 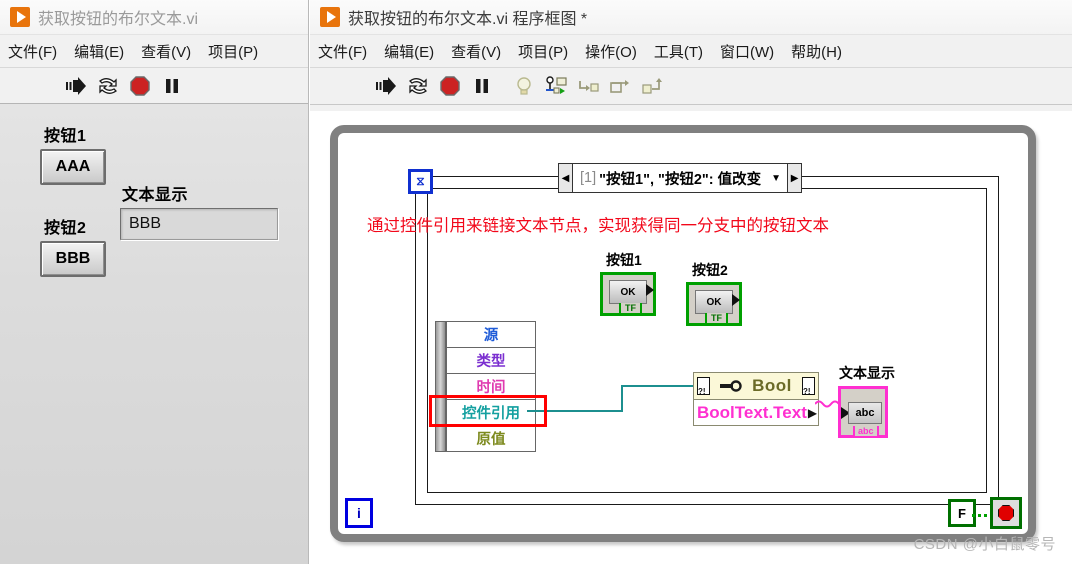 I want to click on boolean-terminal-button1: OK TF, so click(x=628, y=294).